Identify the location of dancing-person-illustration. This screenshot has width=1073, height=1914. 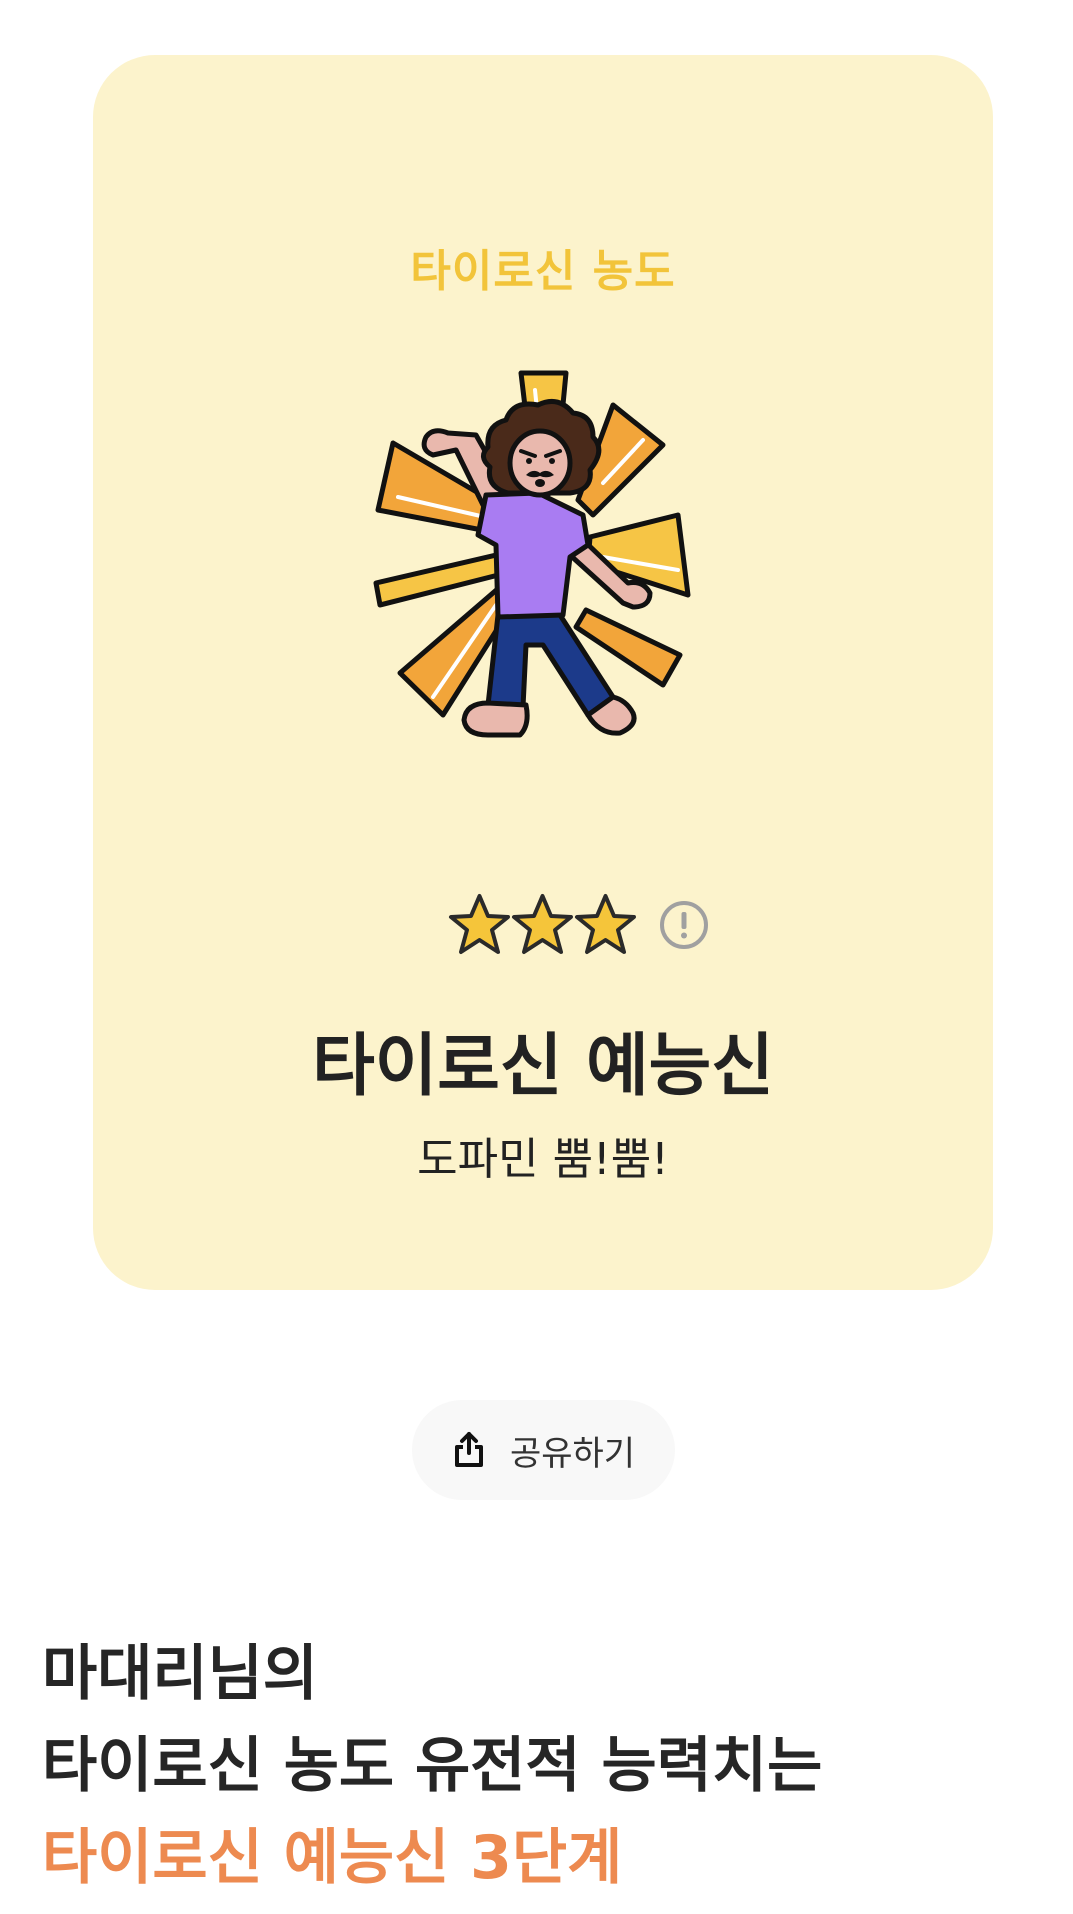
(532, 554).